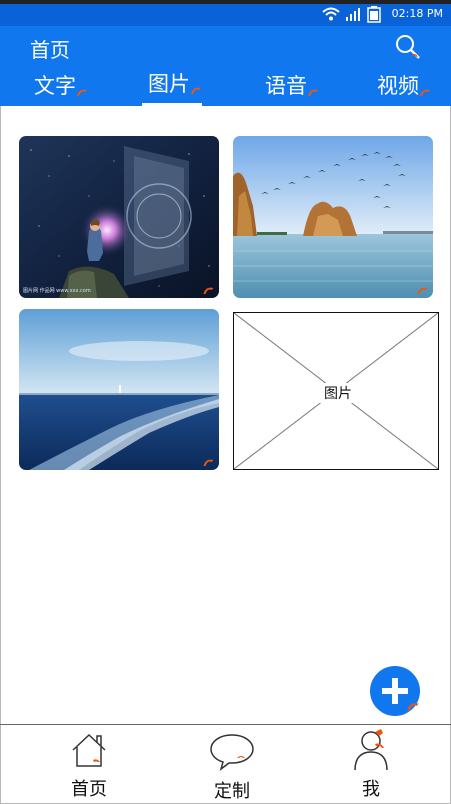  I want to click on lake-birds-image, so click(333, 217).